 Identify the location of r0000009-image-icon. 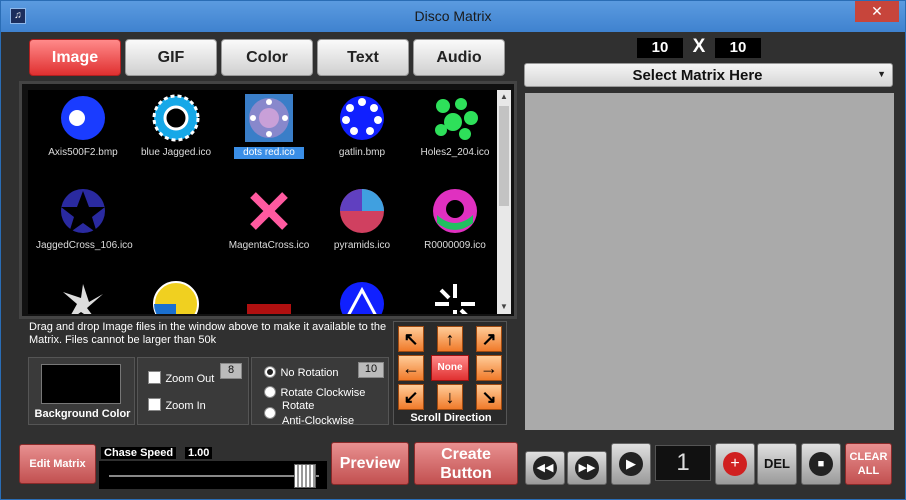
(455, 211).